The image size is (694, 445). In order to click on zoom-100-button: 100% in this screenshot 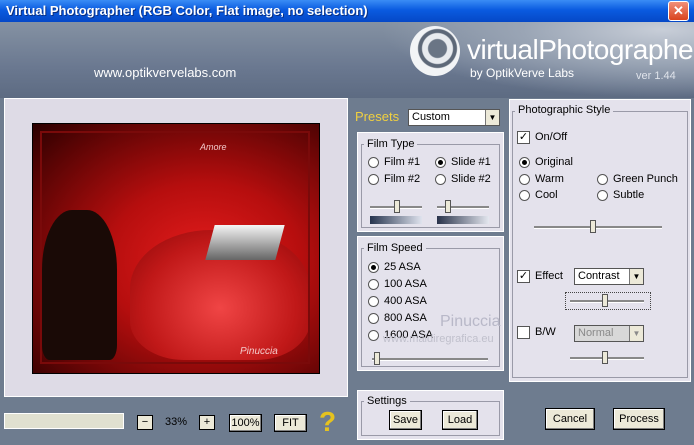, I will do `click(245, 423)`.